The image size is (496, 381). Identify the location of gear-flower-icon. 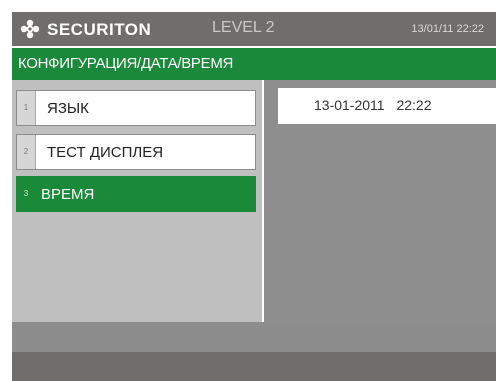
(30, 29).